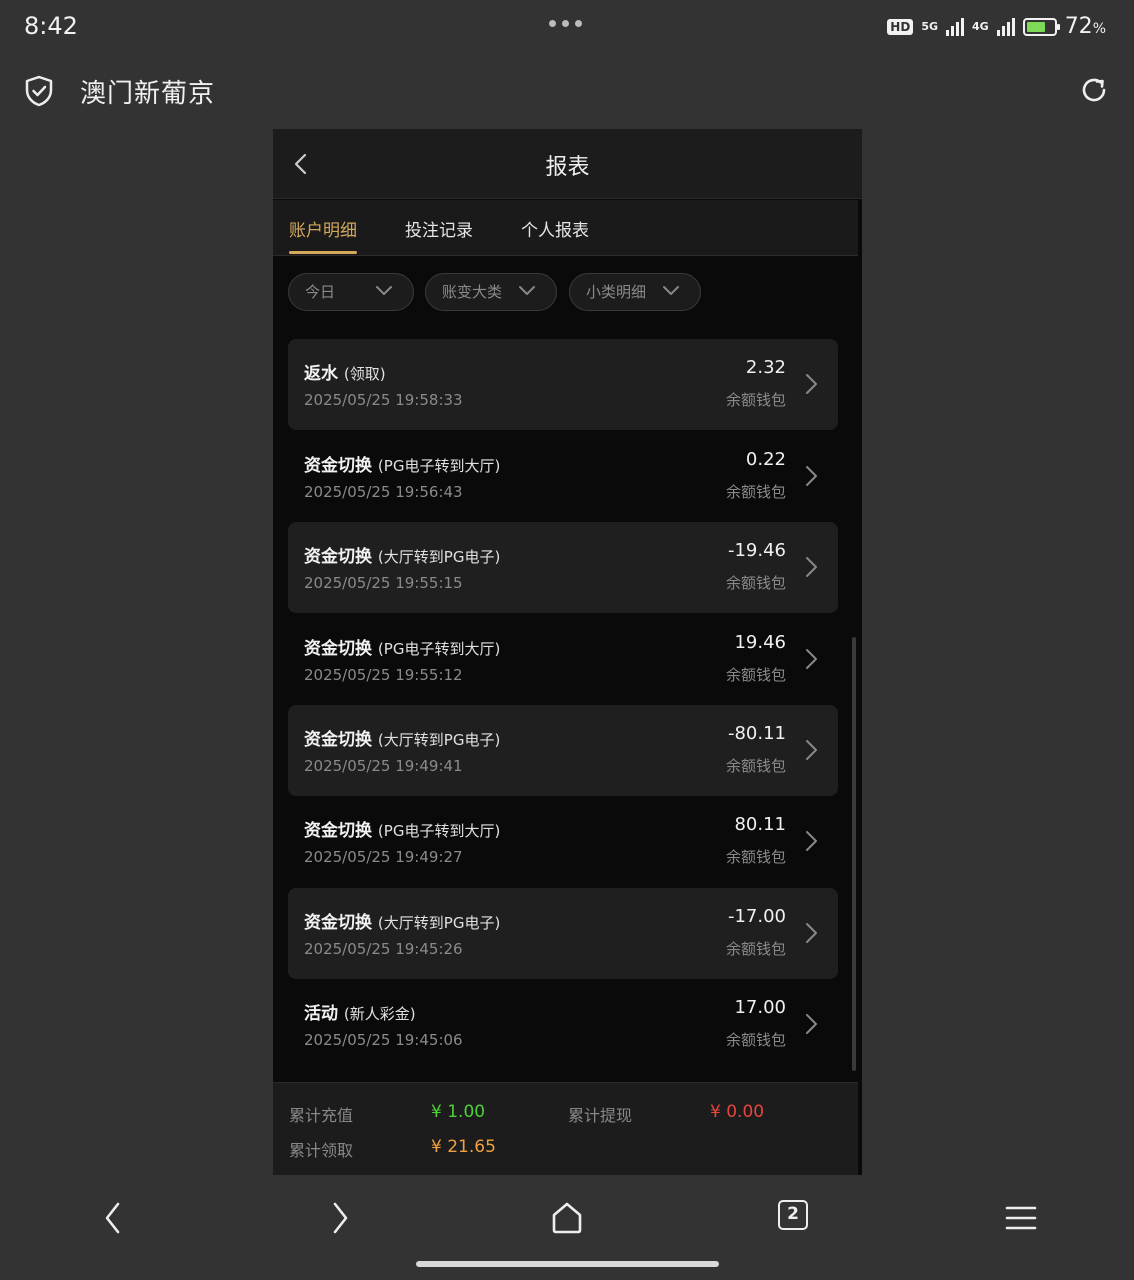 The image size is (1134, 1280). I want to click on claim-total-label: 累计领取, so click(321, 1150).